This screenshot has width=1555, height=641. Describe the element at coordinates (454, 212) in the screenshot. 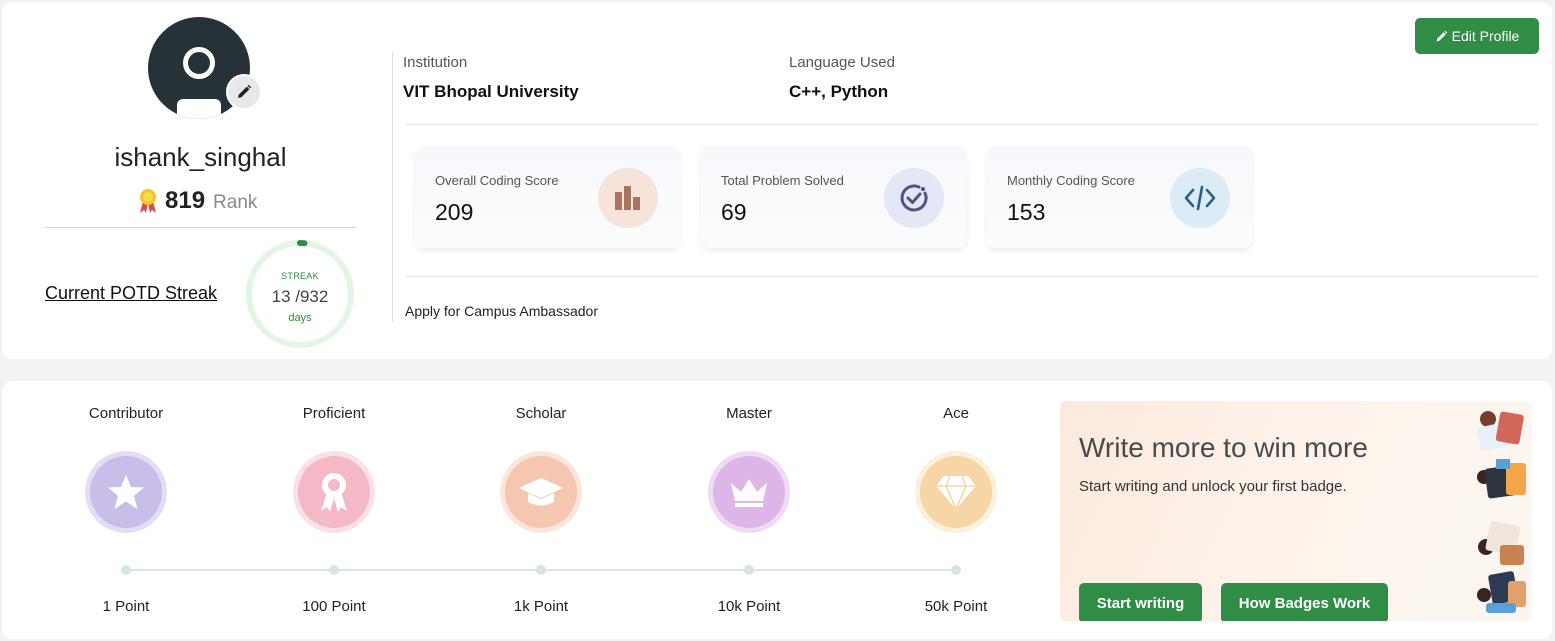

I see `score-value: 209` at that location.